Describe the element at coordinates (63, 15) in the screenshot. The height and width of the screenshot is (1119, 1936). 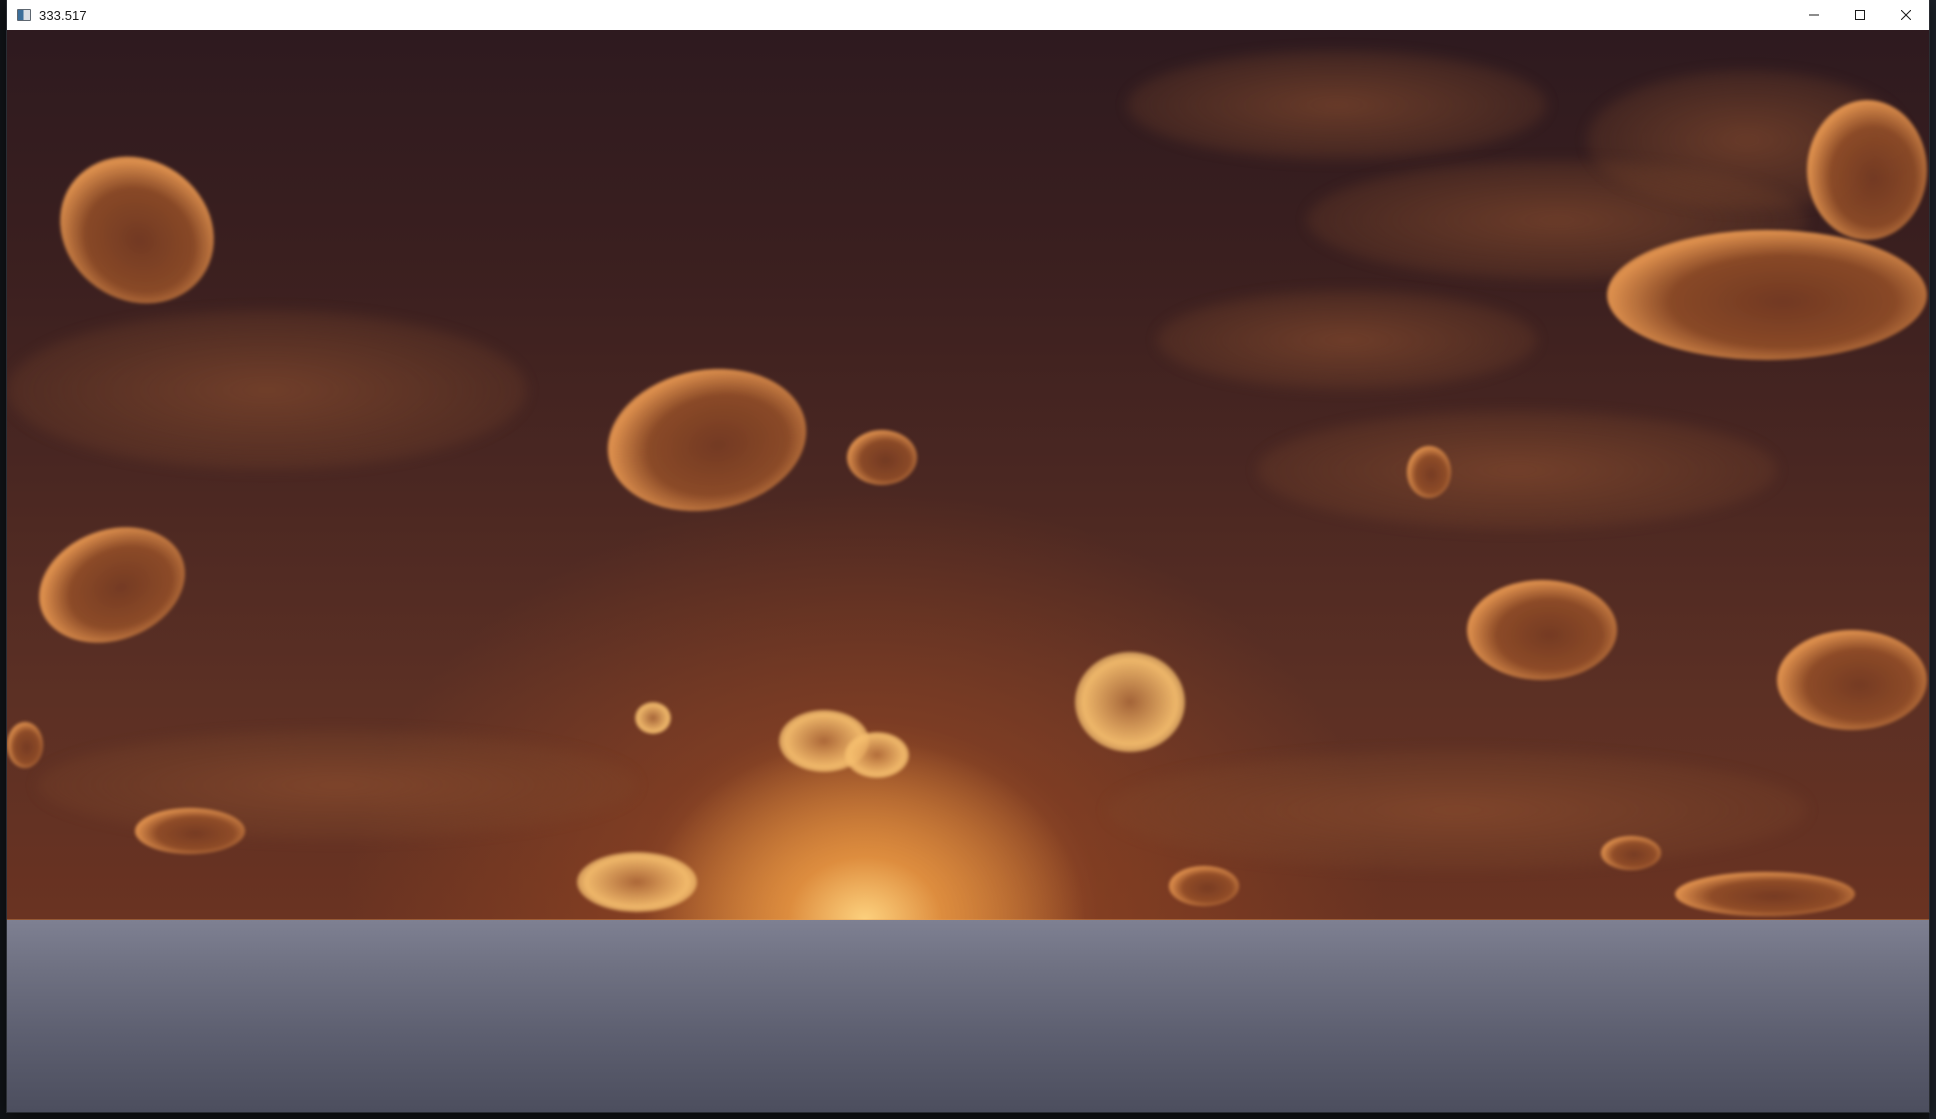
I see `window-title: 333.517` at that location.